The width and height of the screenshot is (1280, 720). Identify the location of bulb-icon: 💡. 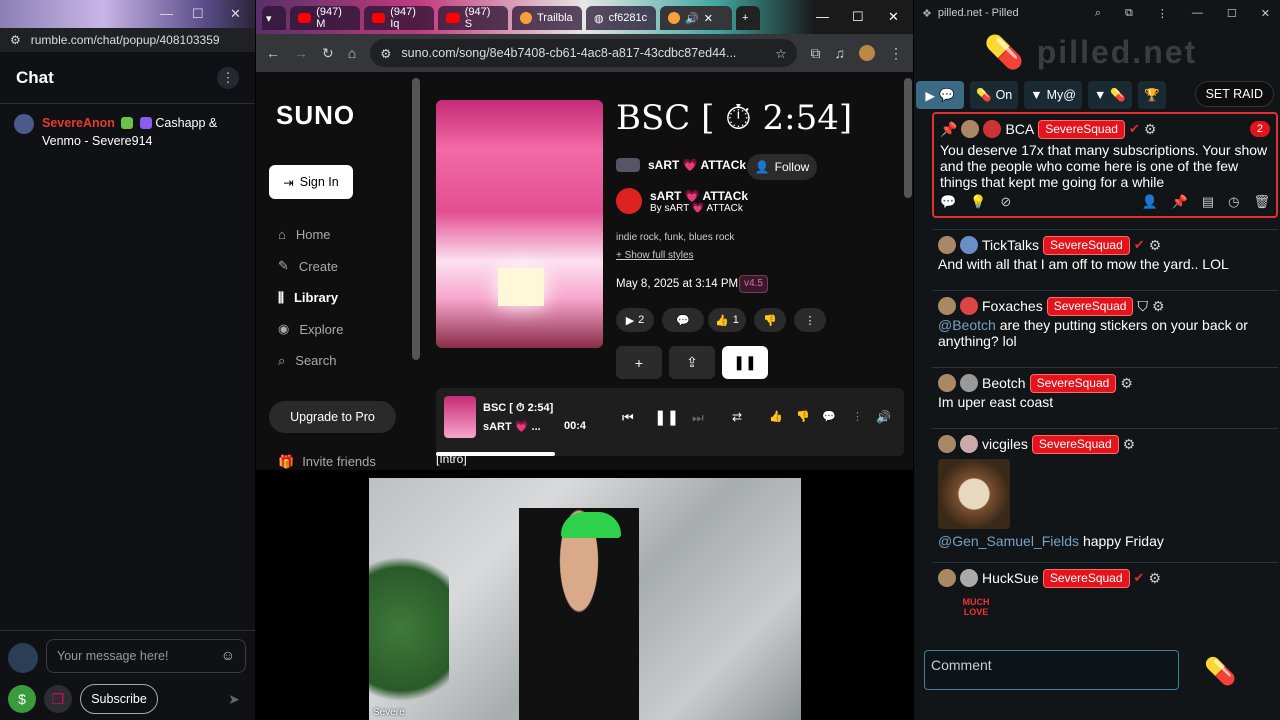
(978, 202).